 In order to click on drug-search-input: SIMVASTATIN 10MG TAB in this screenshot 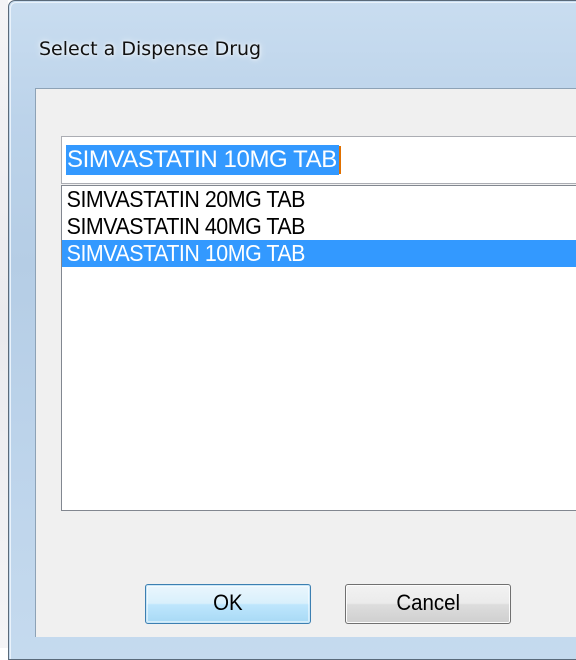, I will do `click(318, 160)`.